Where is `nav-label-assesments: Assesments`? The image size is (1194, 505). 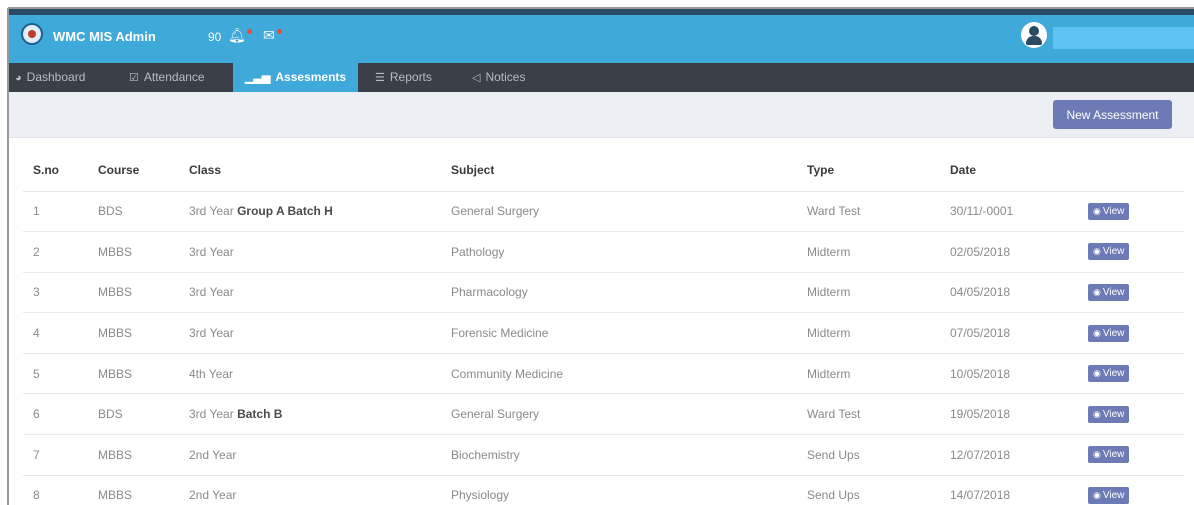 nav-label-assesments: Assesments is located at coordinates (311, 77).